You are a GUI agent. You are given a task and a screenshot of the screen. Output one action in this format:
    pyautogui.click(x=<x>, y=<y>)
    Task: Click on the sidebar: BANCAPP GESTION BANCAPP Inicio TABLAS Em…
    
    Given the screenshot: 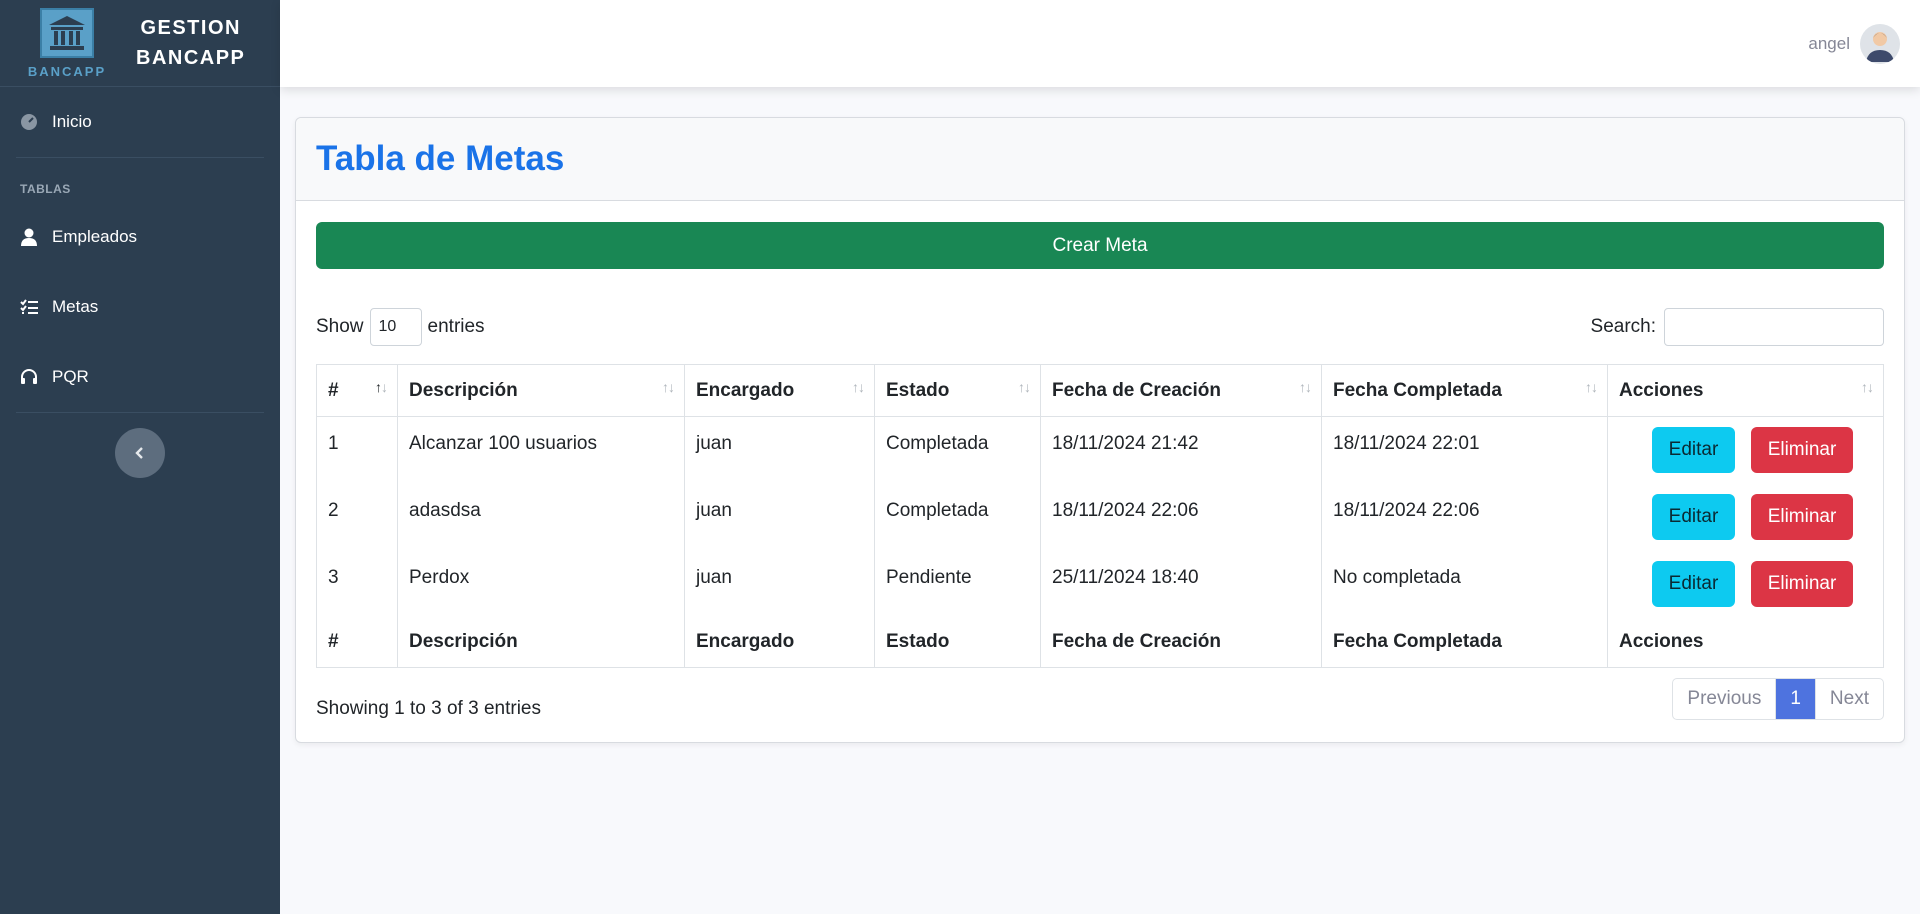 What is the action you would take?
    pyautogui.click(x=140, y=457)
    